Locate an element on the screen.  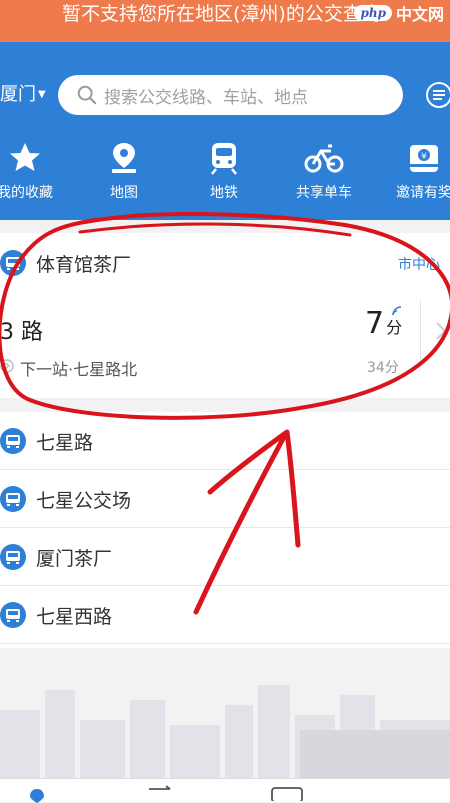
shortcut-favorites: 我的收藏 is located at coordinates (32, 171).